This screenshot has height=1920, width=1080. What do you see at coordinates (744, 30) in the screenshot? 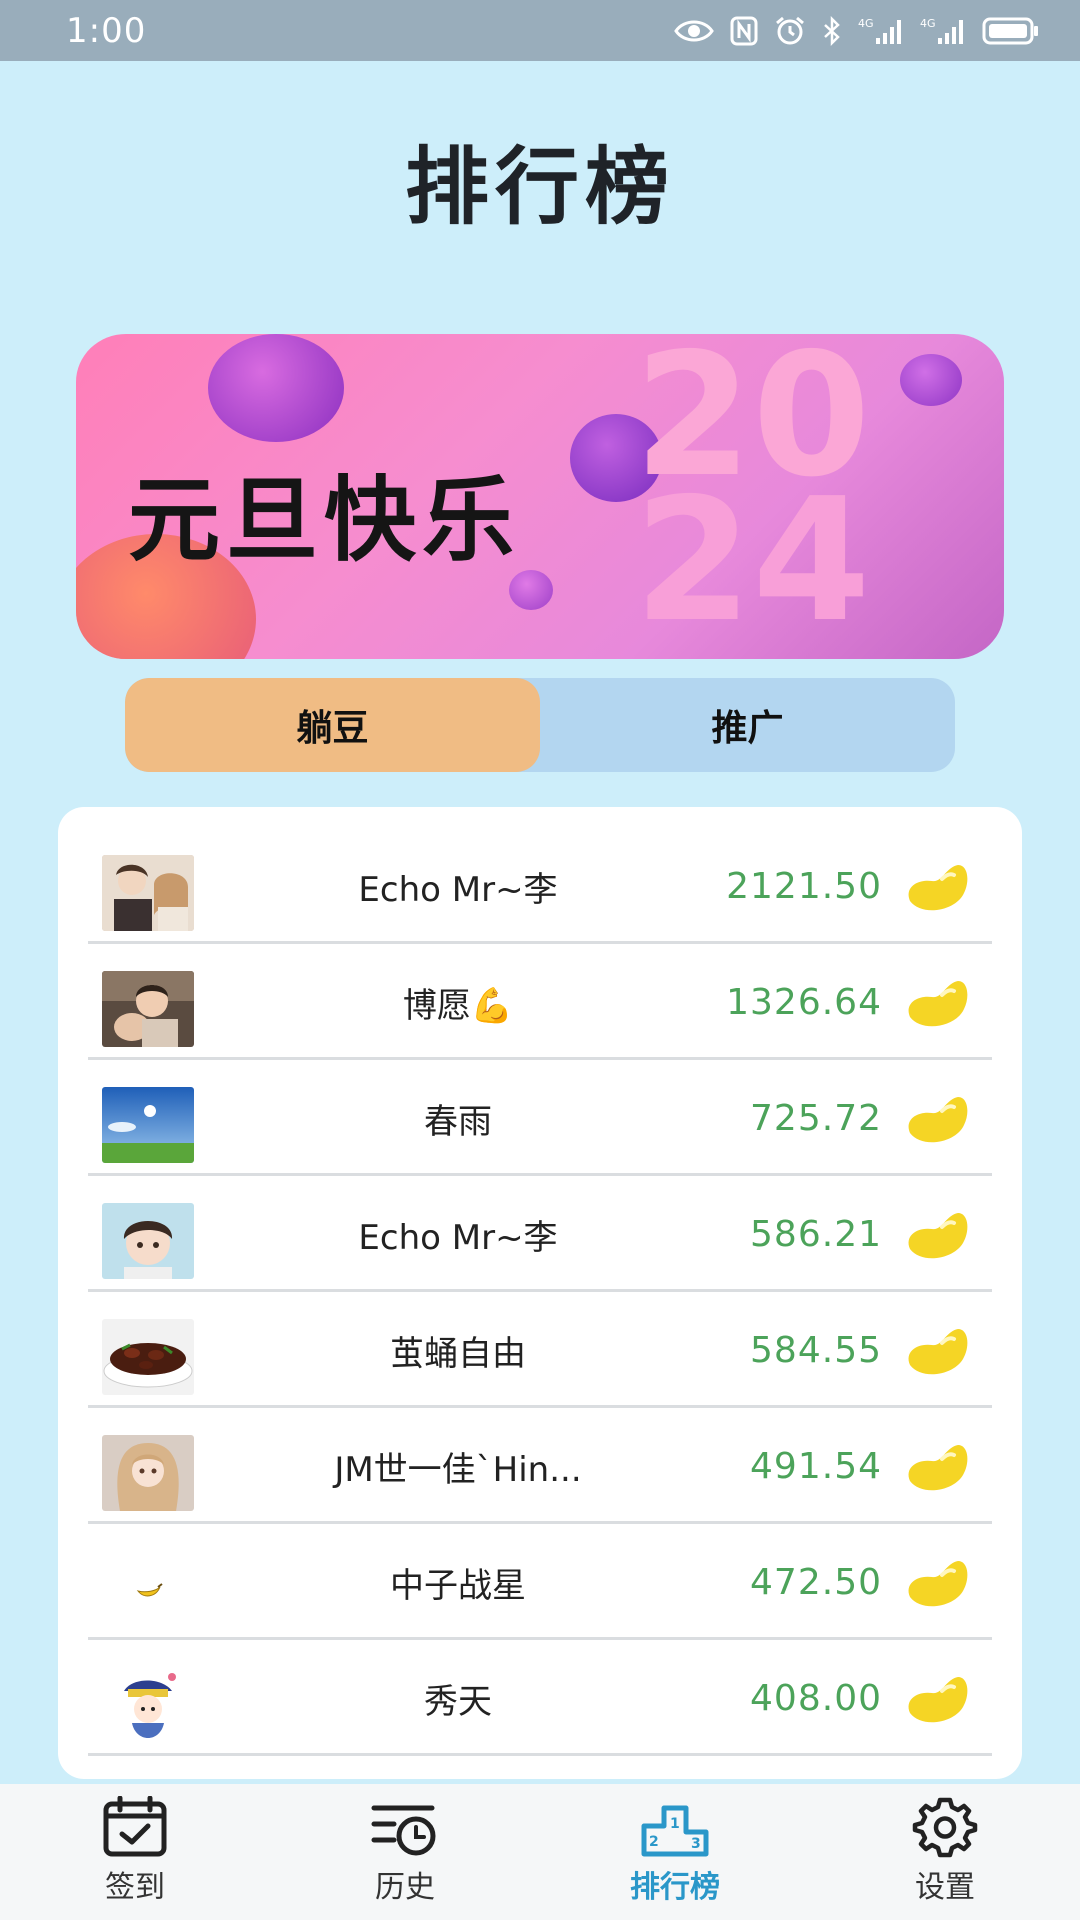
I see `nfc-icon` at bounding box center [744, 30].